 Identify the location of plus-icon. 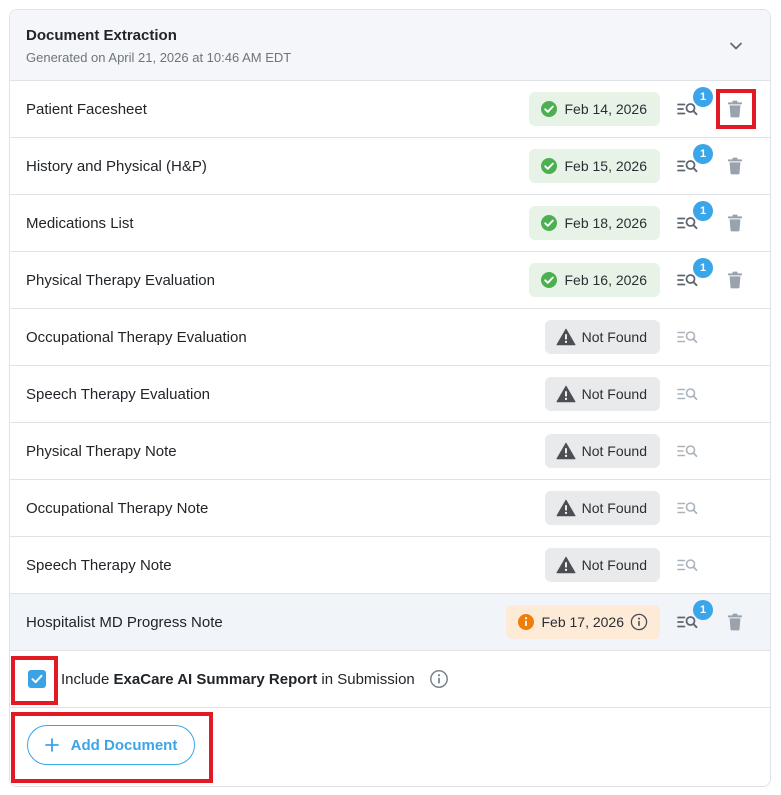
(51, 745).